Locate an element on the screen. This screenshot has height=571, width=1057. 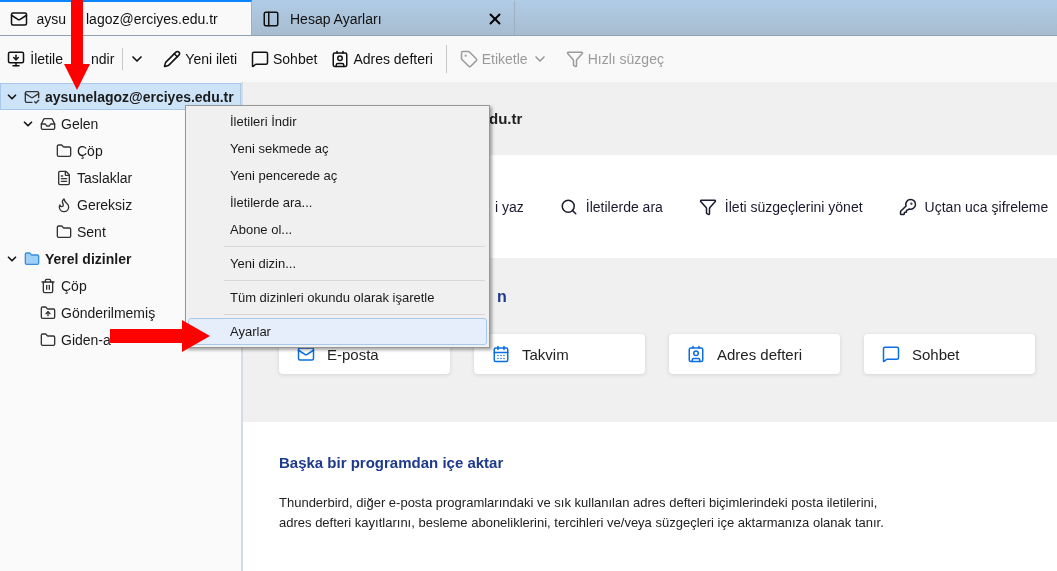
inbox-icon is located at coordinates (48, 123).